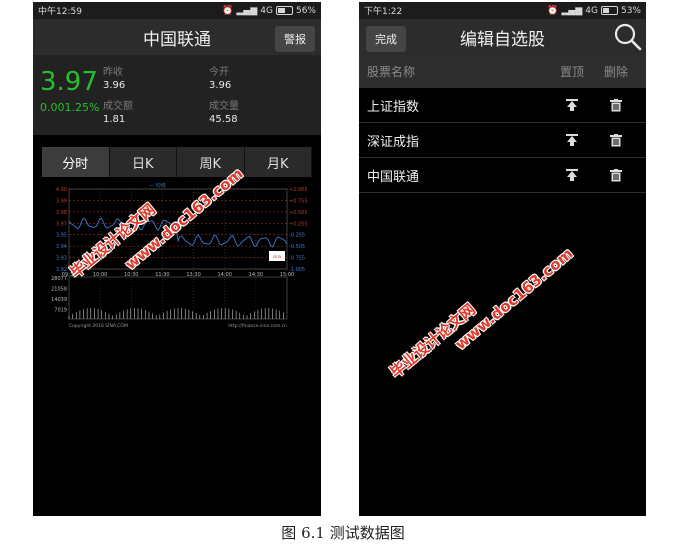 The width and height of the screenshot is (686, 553). I want to click on done-button: 完成, so click(386, 39).